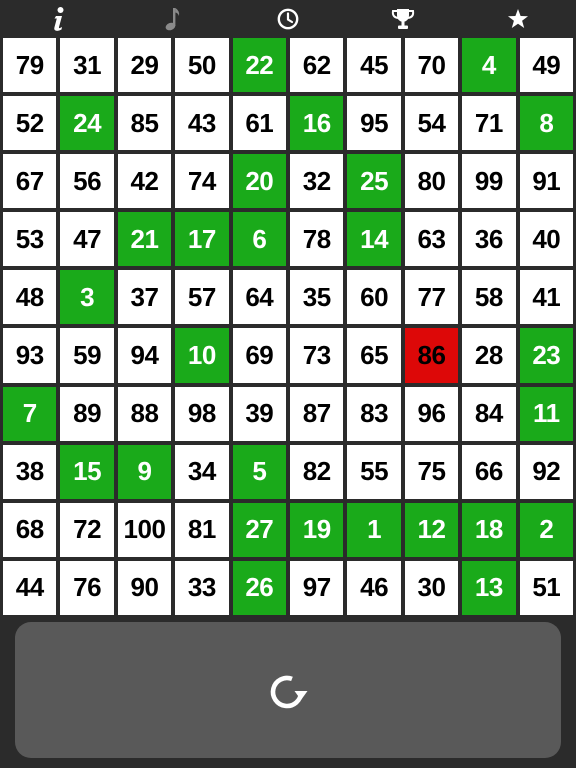  I want to click on number-cell: 46, so click(374, 587).